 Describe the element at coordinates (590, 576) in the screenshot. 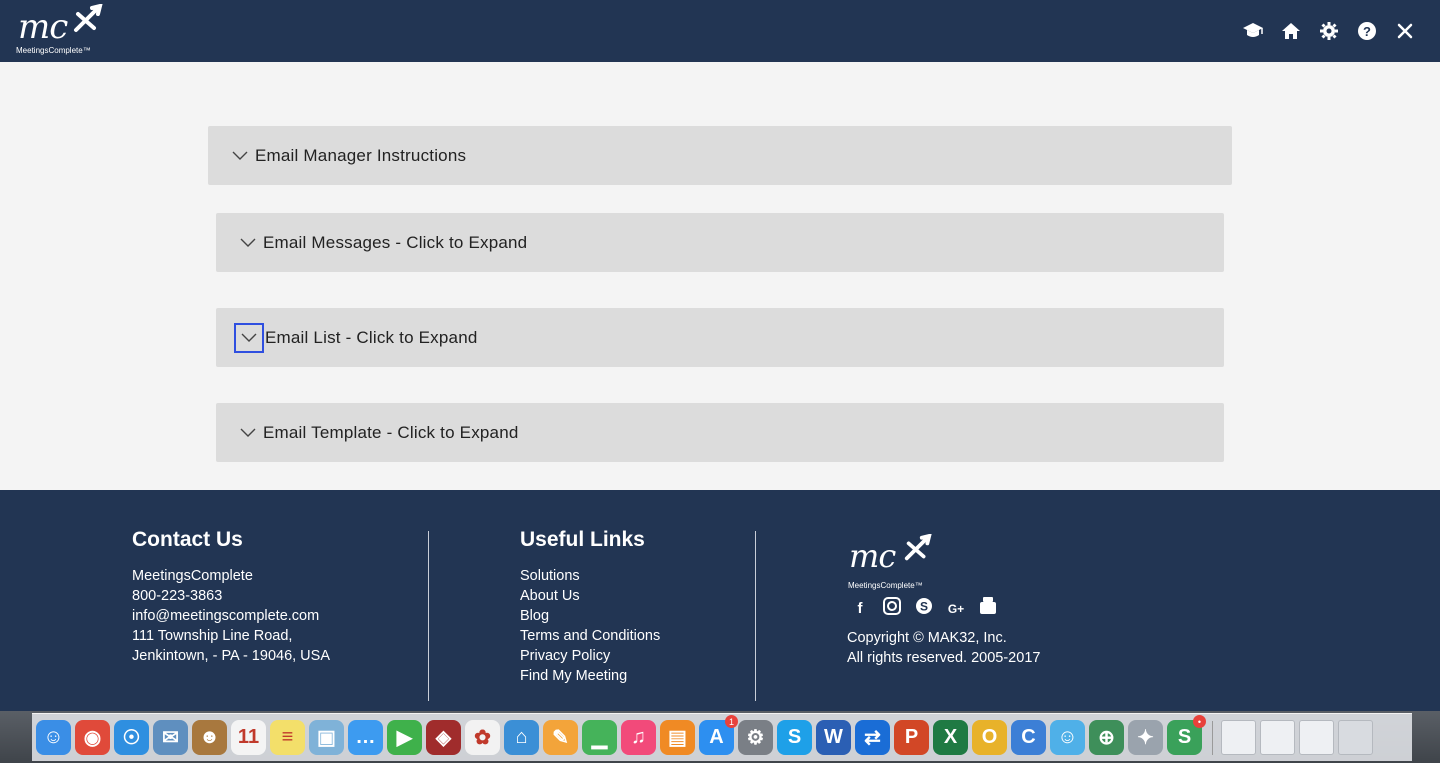

I see `link-solutions: Solutions` at that location.